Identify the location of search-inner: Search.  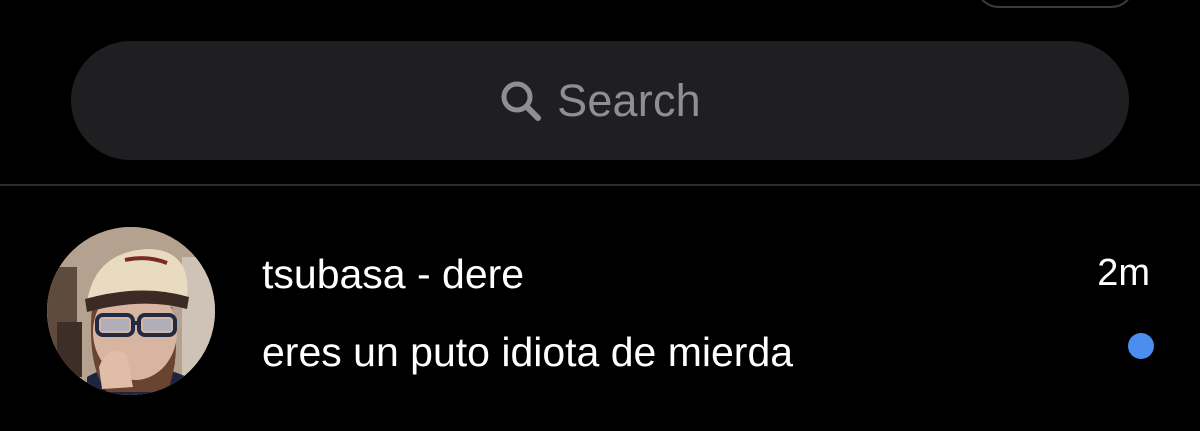
(600, 100).